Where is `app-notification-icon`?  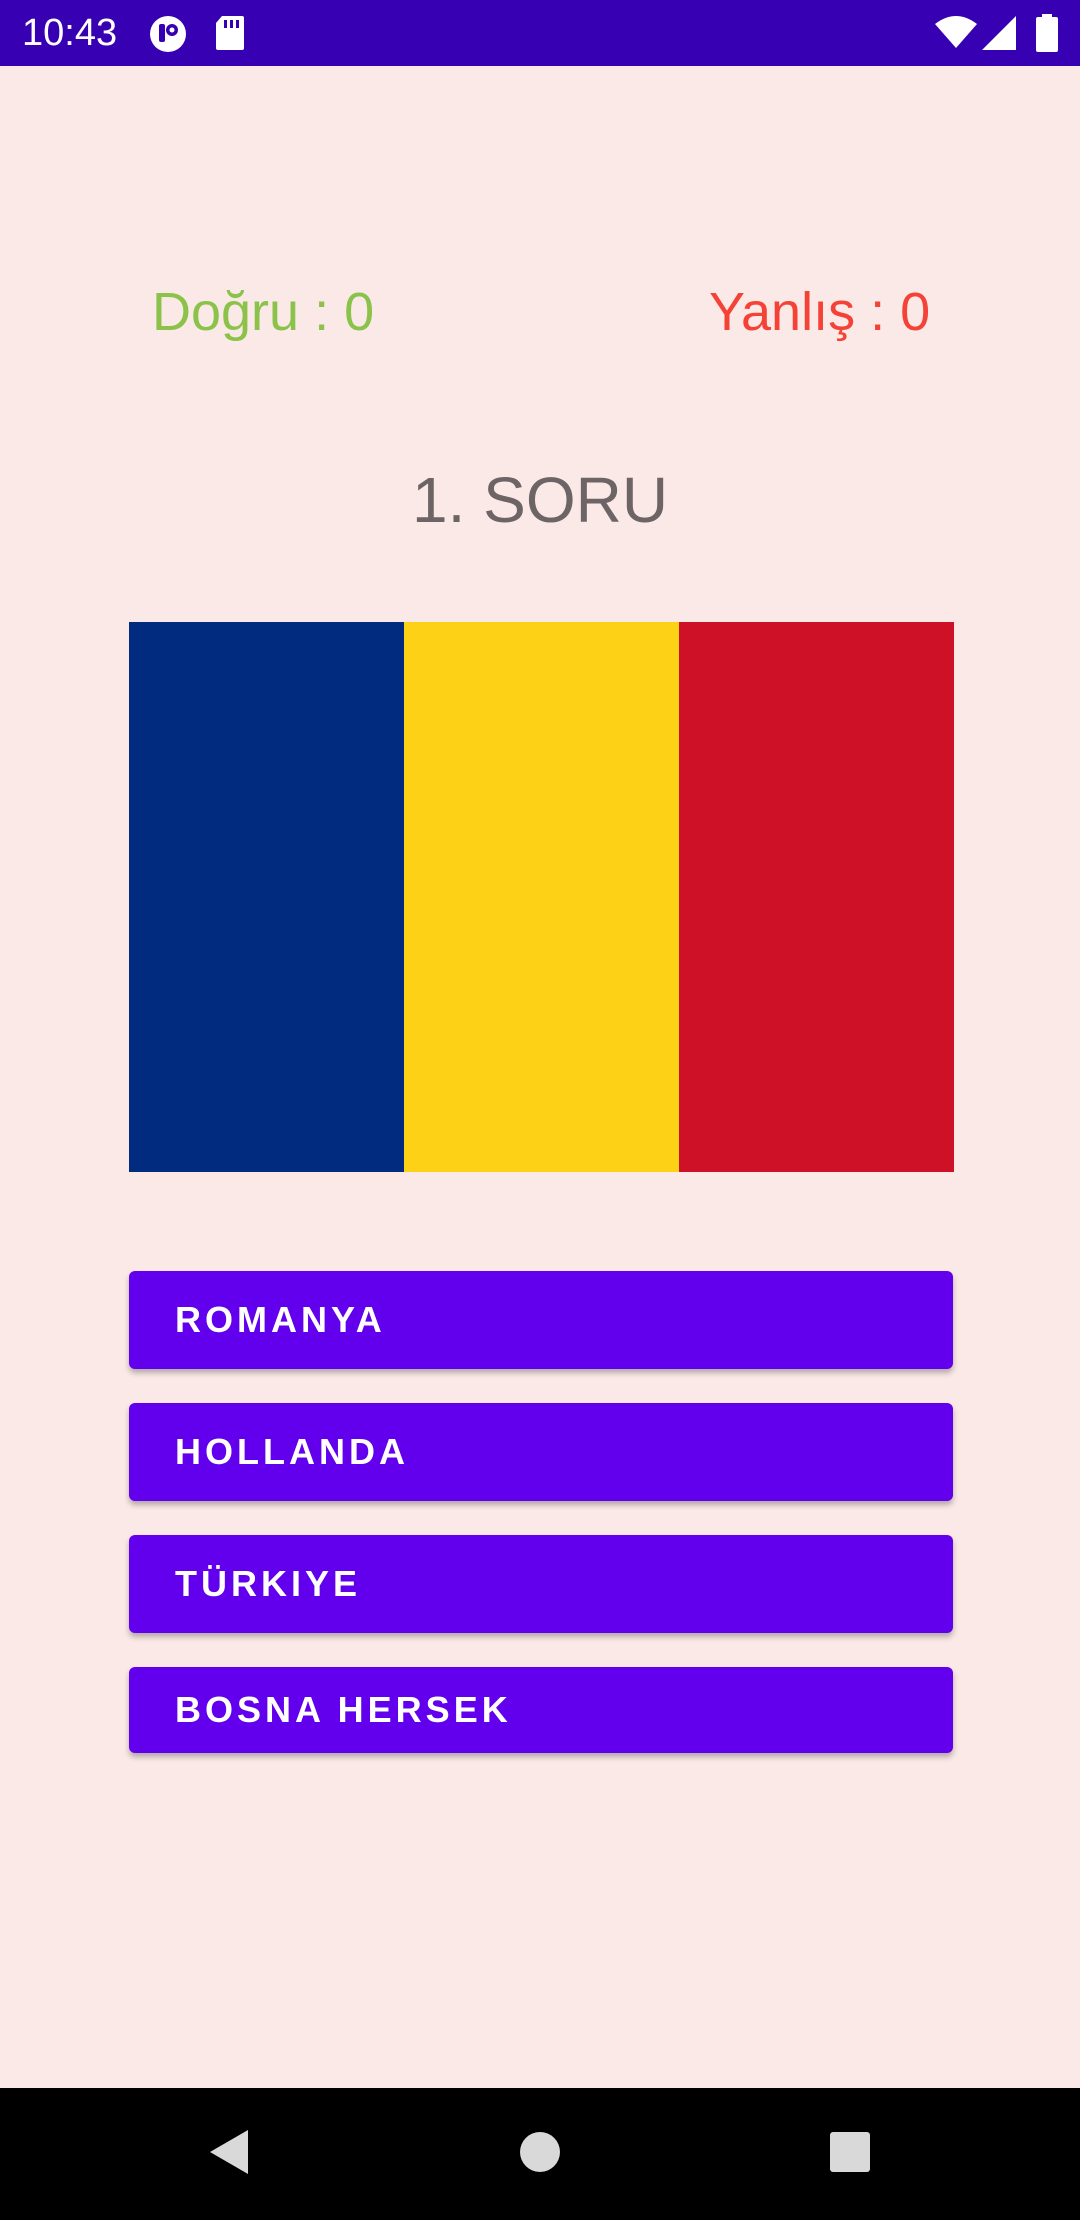
app-notification-icon is located at coordinates (168, 36).